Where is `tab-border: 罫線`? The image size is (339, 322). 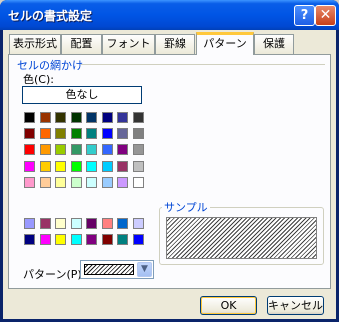 tab-border: 罫線 is located at coordinates (175, 44).